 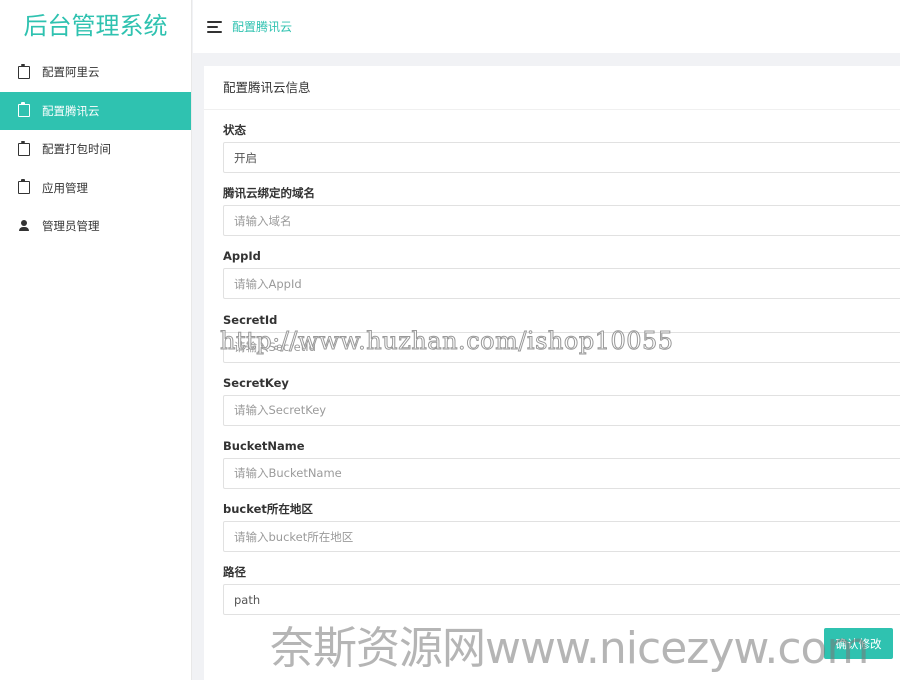 What do you see at coordinates (234, 130) in the screenshot?
I see `field-label: 状态` at bounding box center [234, 130].